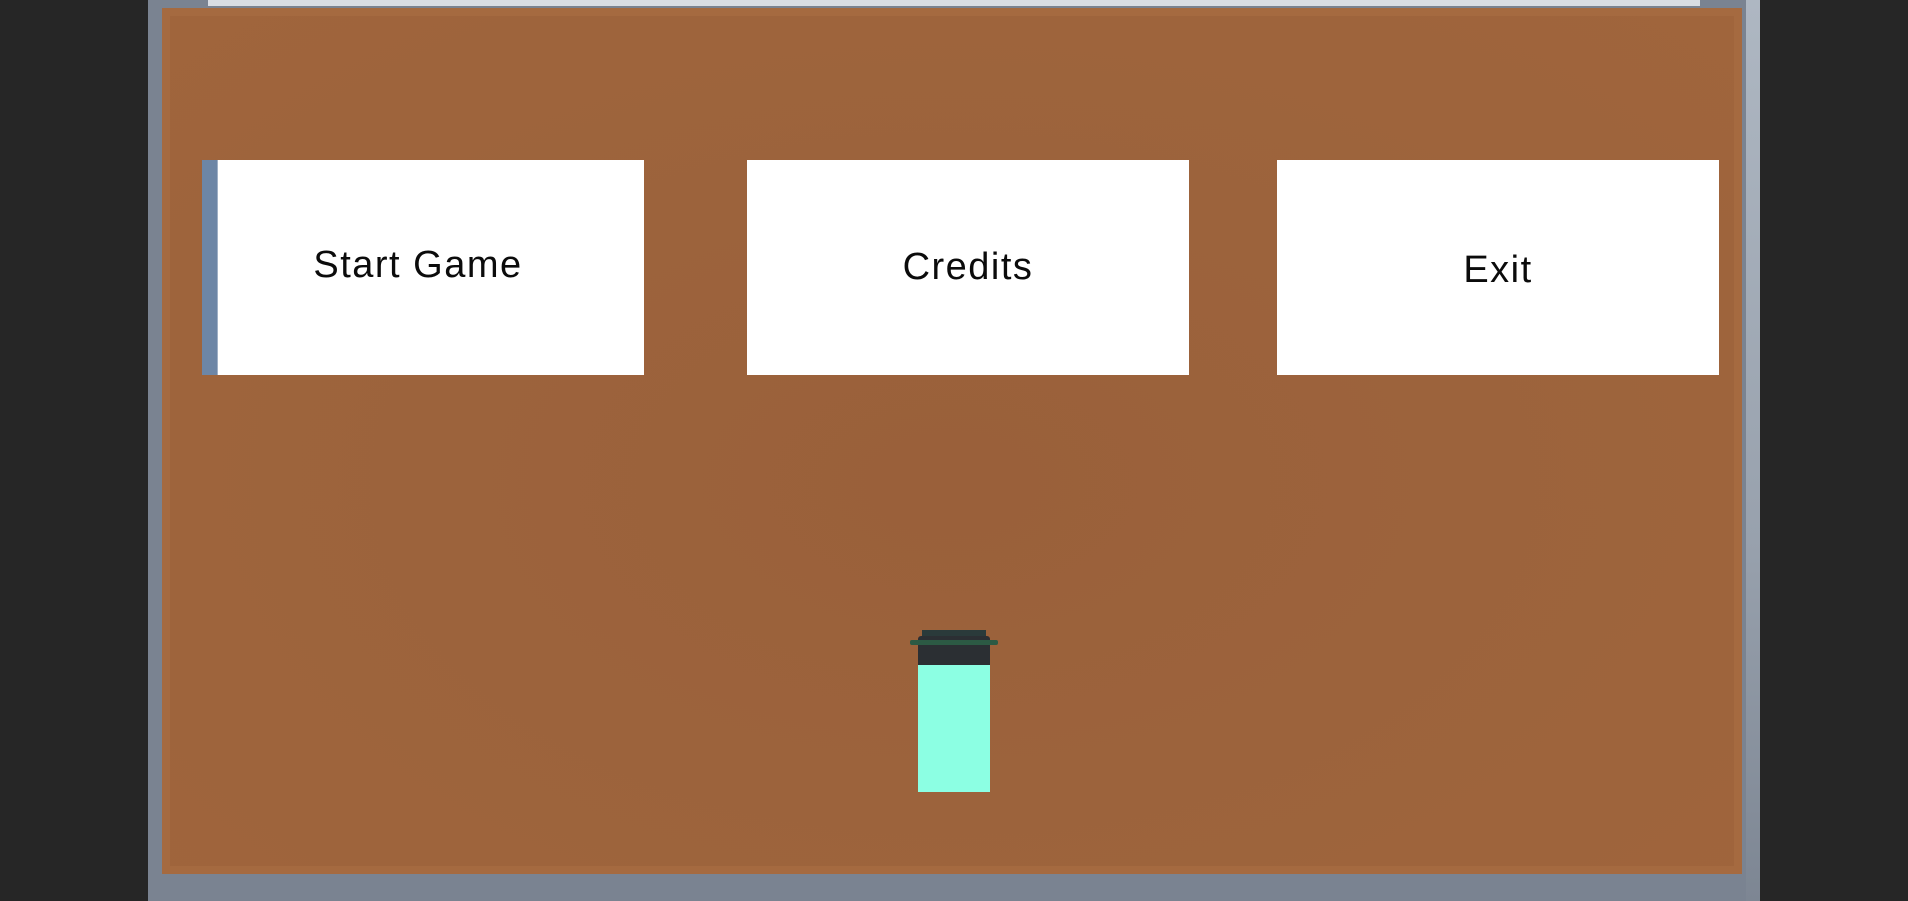  I want to click on start-game-button: Start Game, so click(423, 267).